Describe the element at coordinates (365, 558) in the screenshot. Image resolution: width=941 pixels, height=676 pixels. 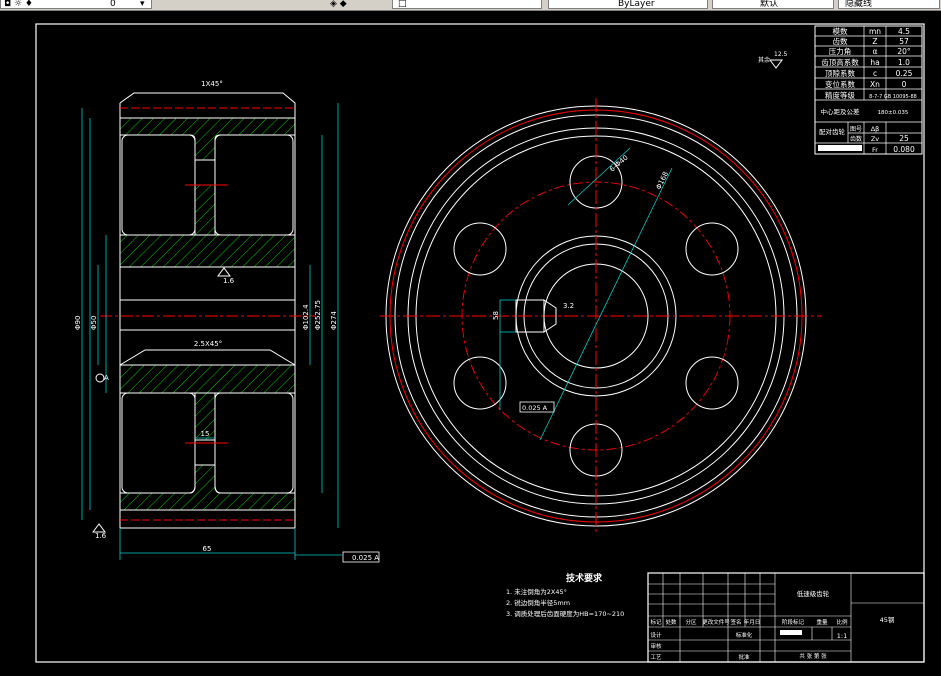
I see `tolerance-frame: 0.025 A` at that location.